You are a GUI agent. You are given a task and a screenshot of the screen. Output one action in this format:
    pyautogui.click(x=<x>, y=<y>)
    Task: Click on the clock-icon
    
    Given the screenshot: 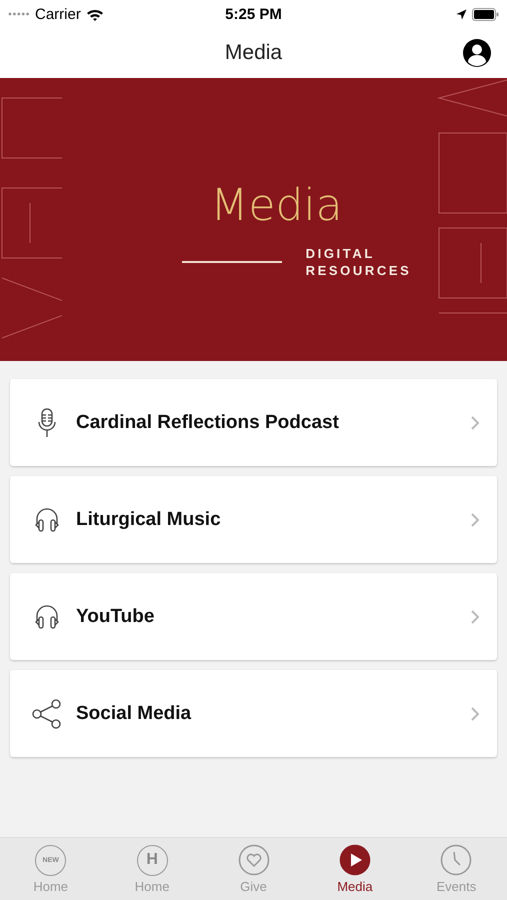 What is the action you would take?
    pyautogui.click(x=456, y=860)
    